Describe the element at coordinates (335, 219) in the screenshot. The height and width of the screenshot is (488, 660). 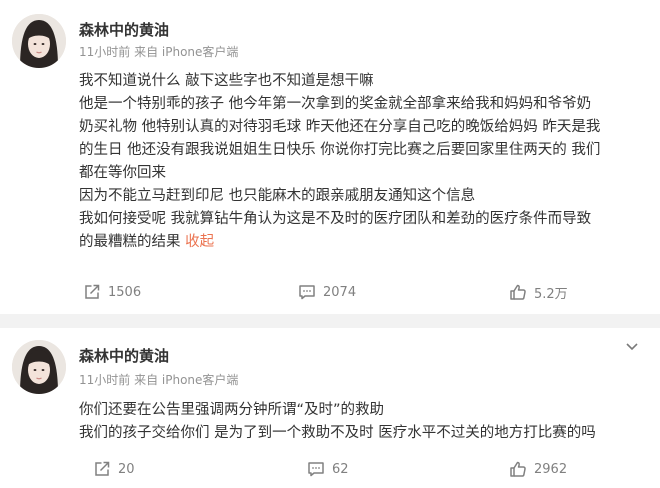
I see `content-line: 我如何接受呢 我就算钻牛角认为这是不及时的医疗团队和差劲的医疗条件而导致` at that location.